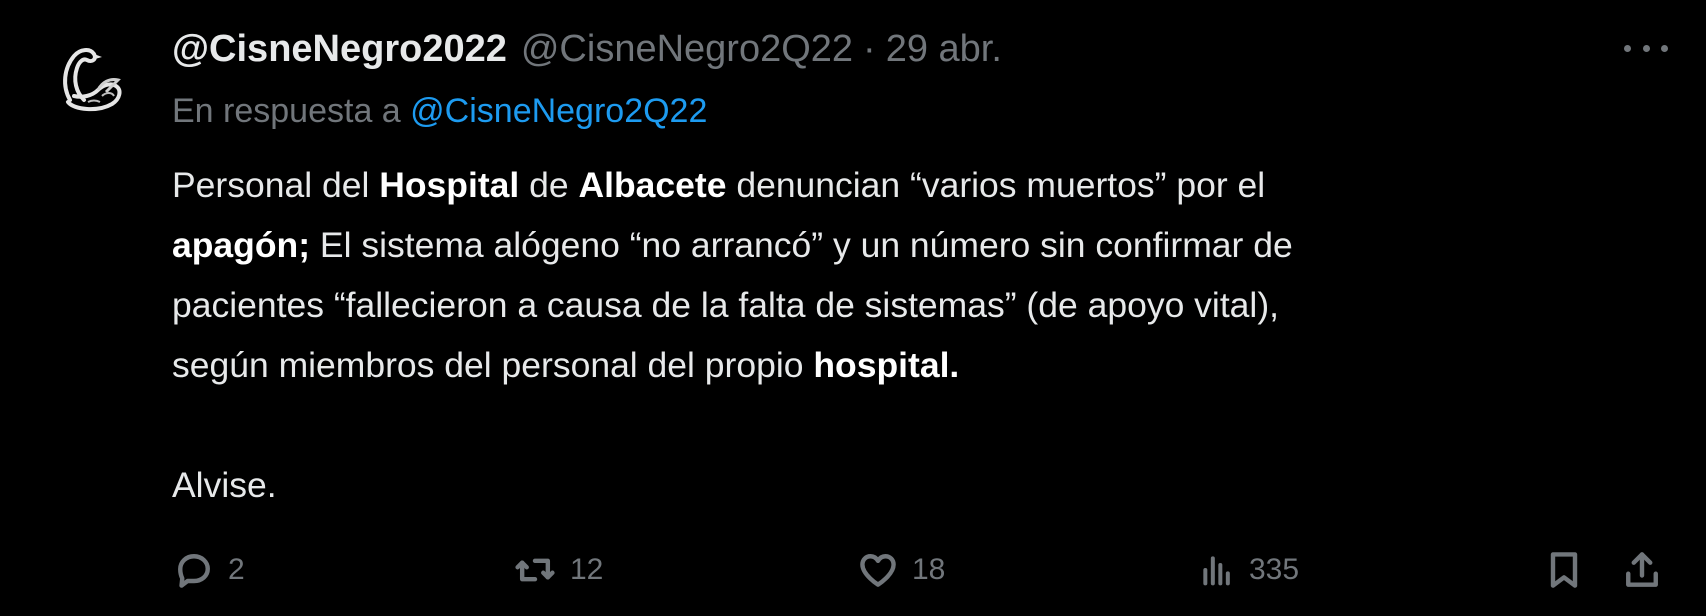 The width and height of the screenshot is (1706, 616). What do you see at coordinates (878, 570) in the screenshot?
I see `heart-icon` at bounding box center [878, 570].